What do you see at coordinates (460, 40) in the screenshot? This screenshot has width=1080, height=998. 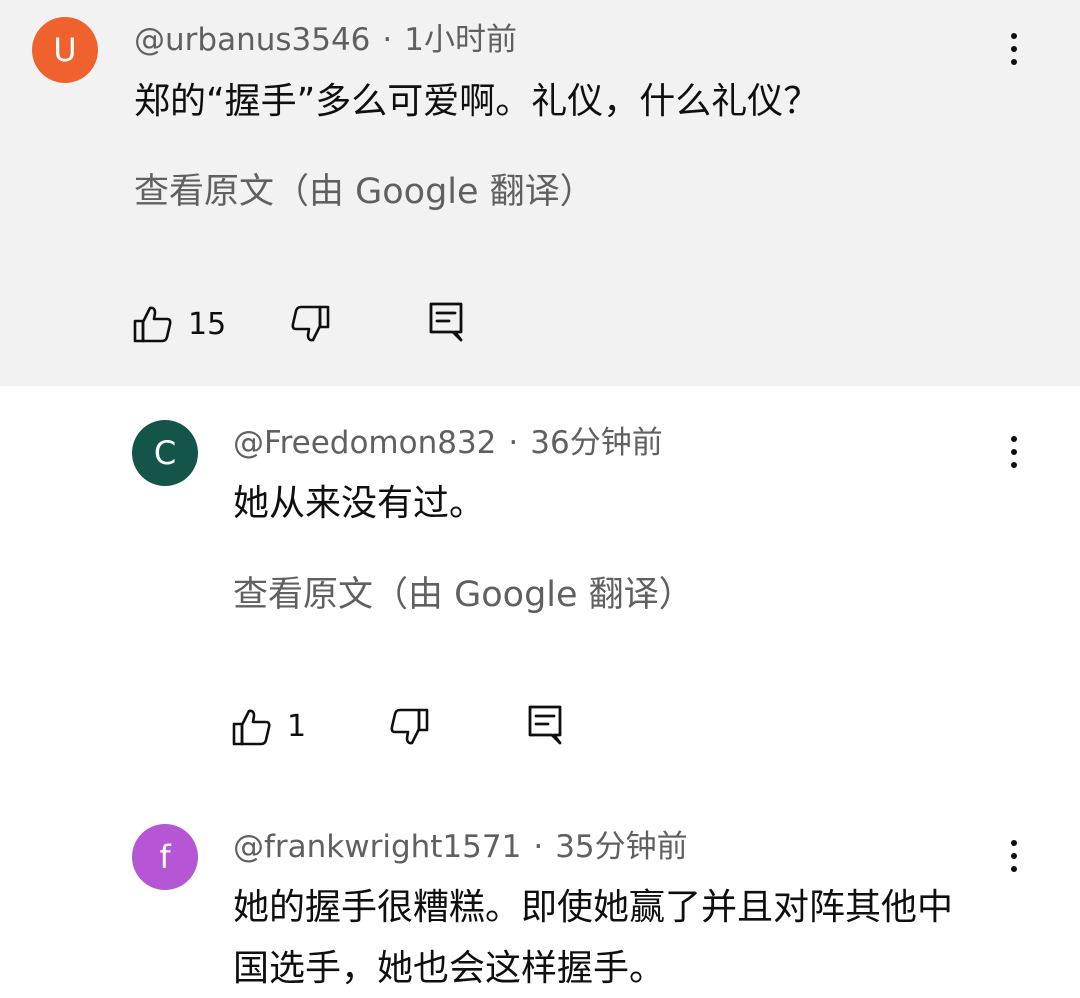 I see `timestamp: 1小时前` at bounding box center [460, 40].